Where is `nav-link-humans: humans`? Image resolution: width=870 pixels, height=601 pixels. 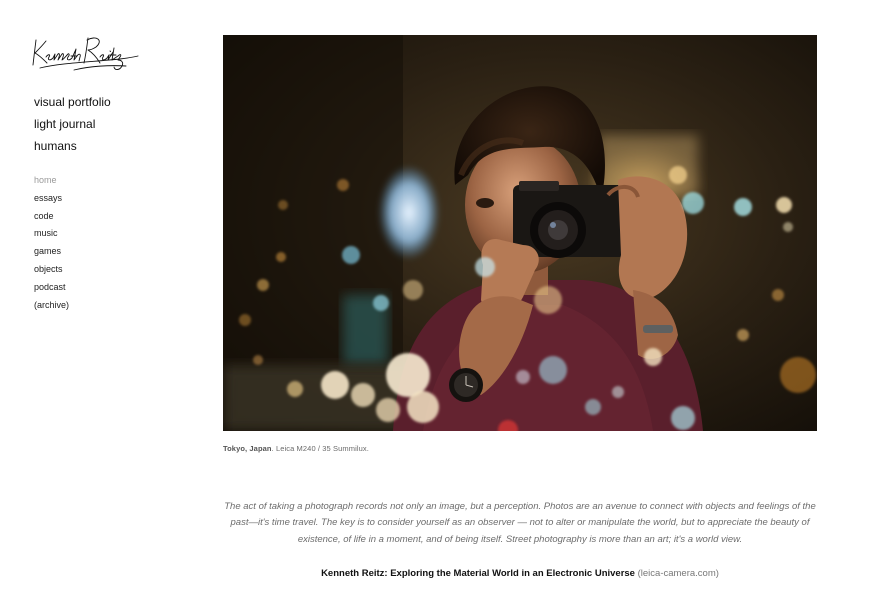
nav-link-humans: humans is located at coordinates (72, 146).